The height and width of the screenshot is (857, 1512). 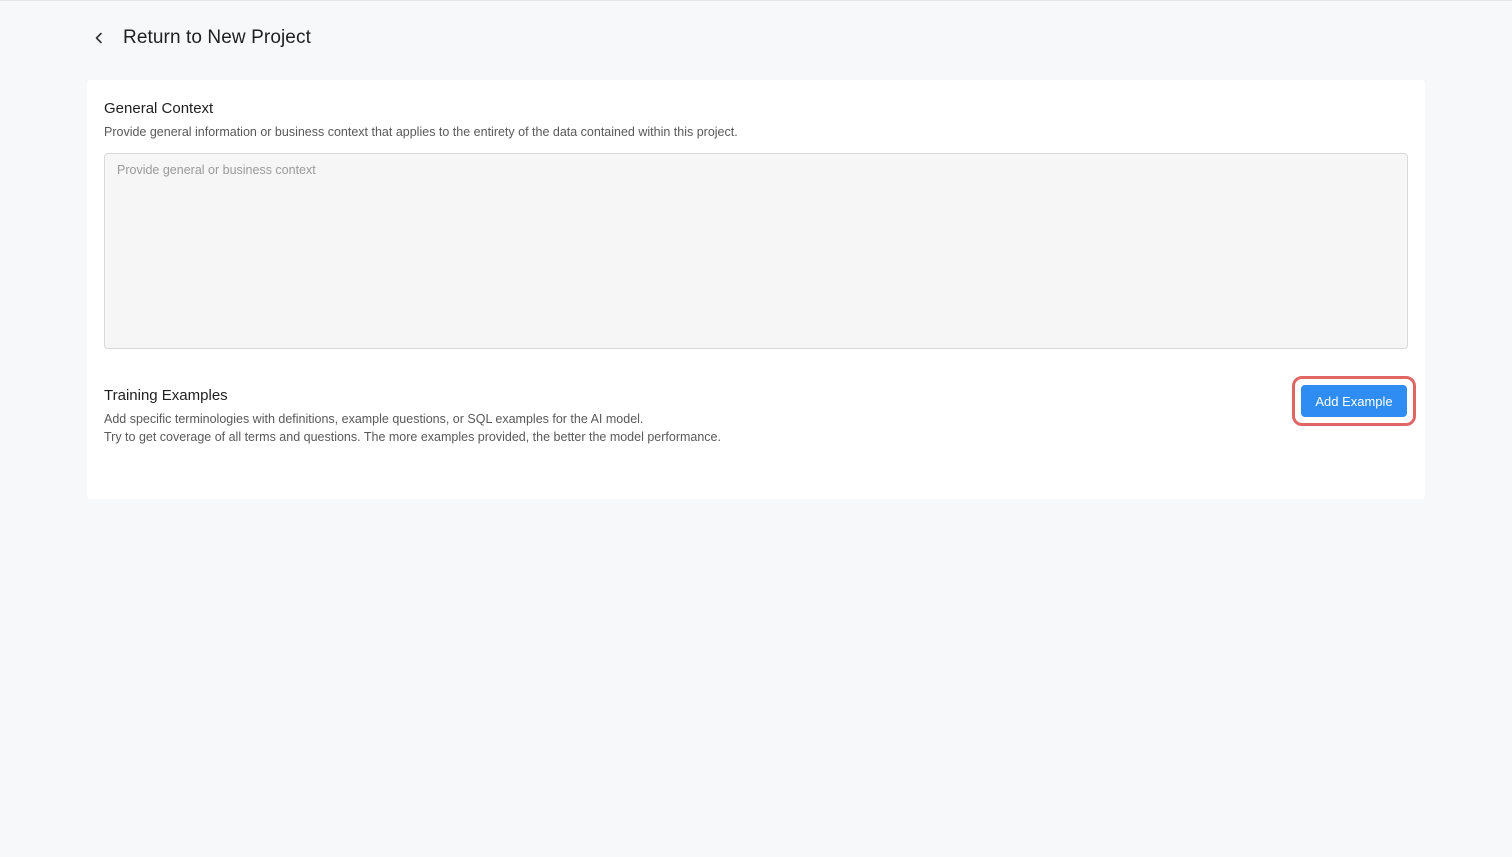 I want to click on general-context-title: General Context, so click(x=159, y=108).